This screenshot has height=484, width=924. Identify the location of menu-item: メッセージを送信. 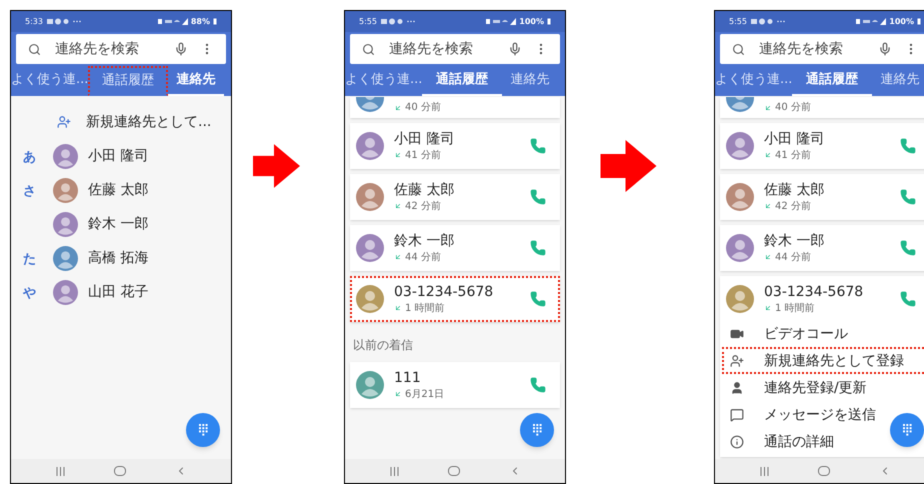
(823, 414).